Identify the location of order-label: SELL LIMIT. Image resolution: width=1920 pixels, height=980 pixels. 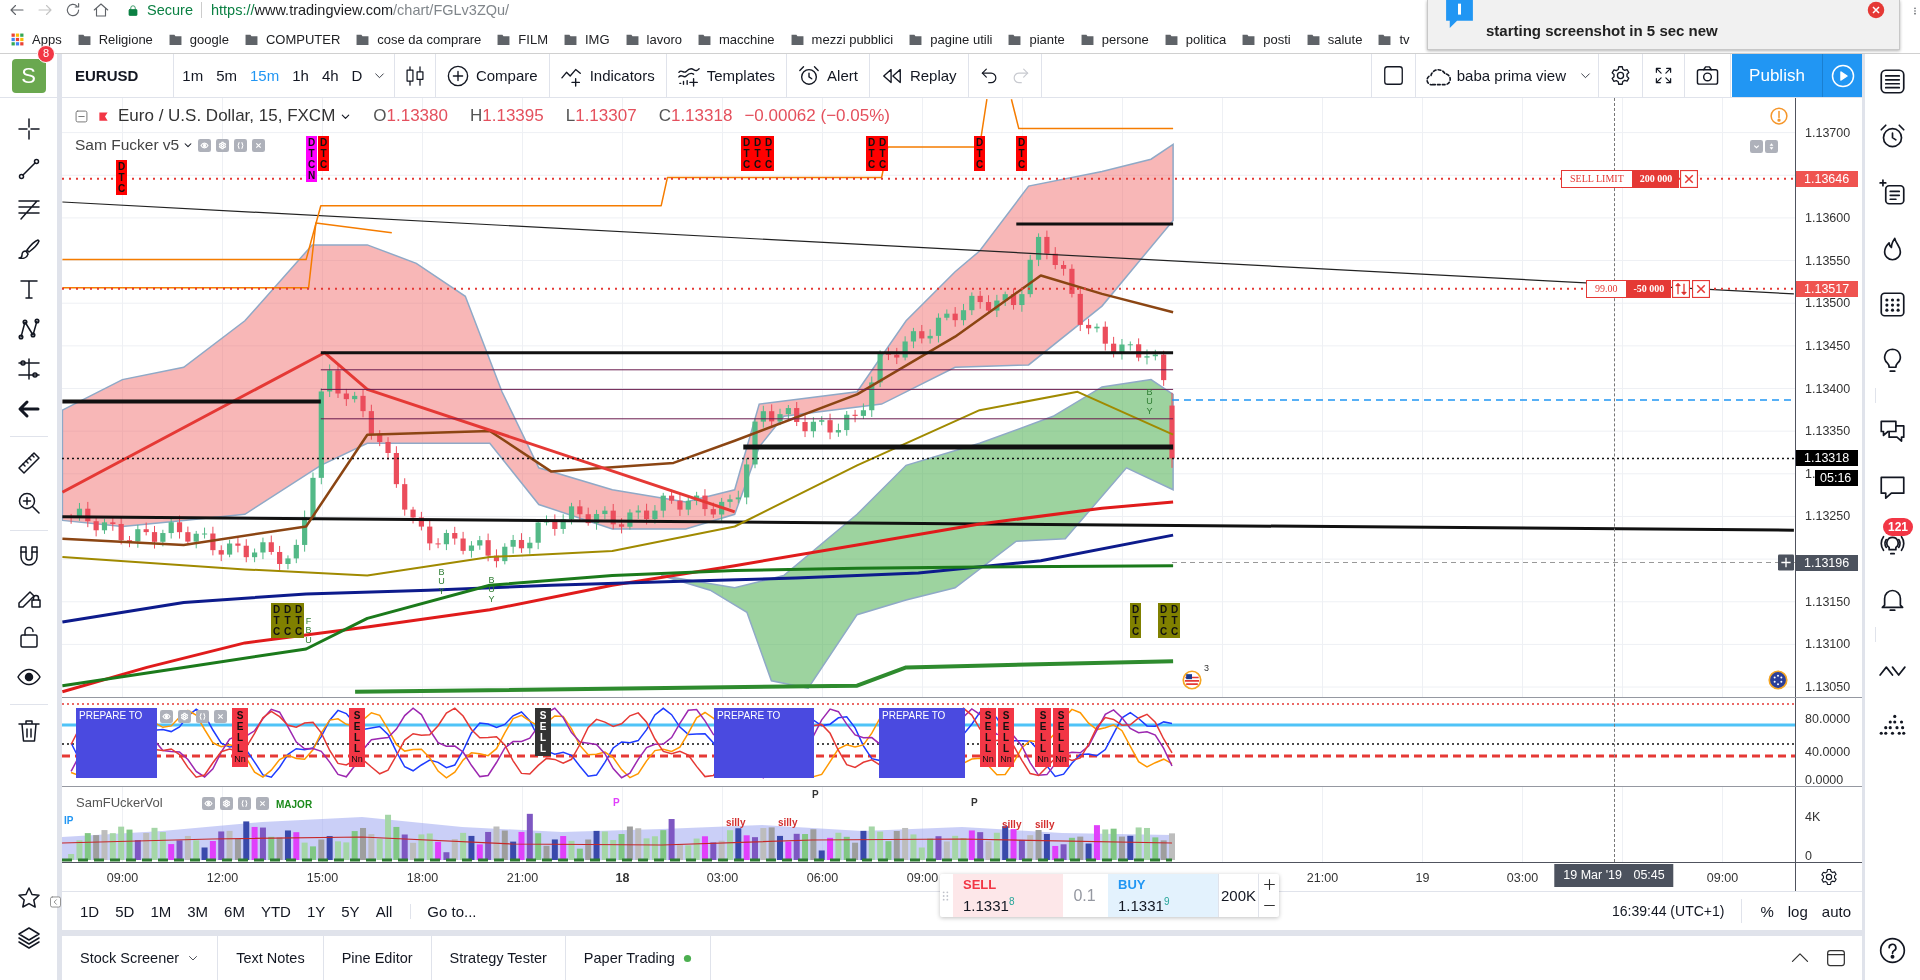
(1597, 179).